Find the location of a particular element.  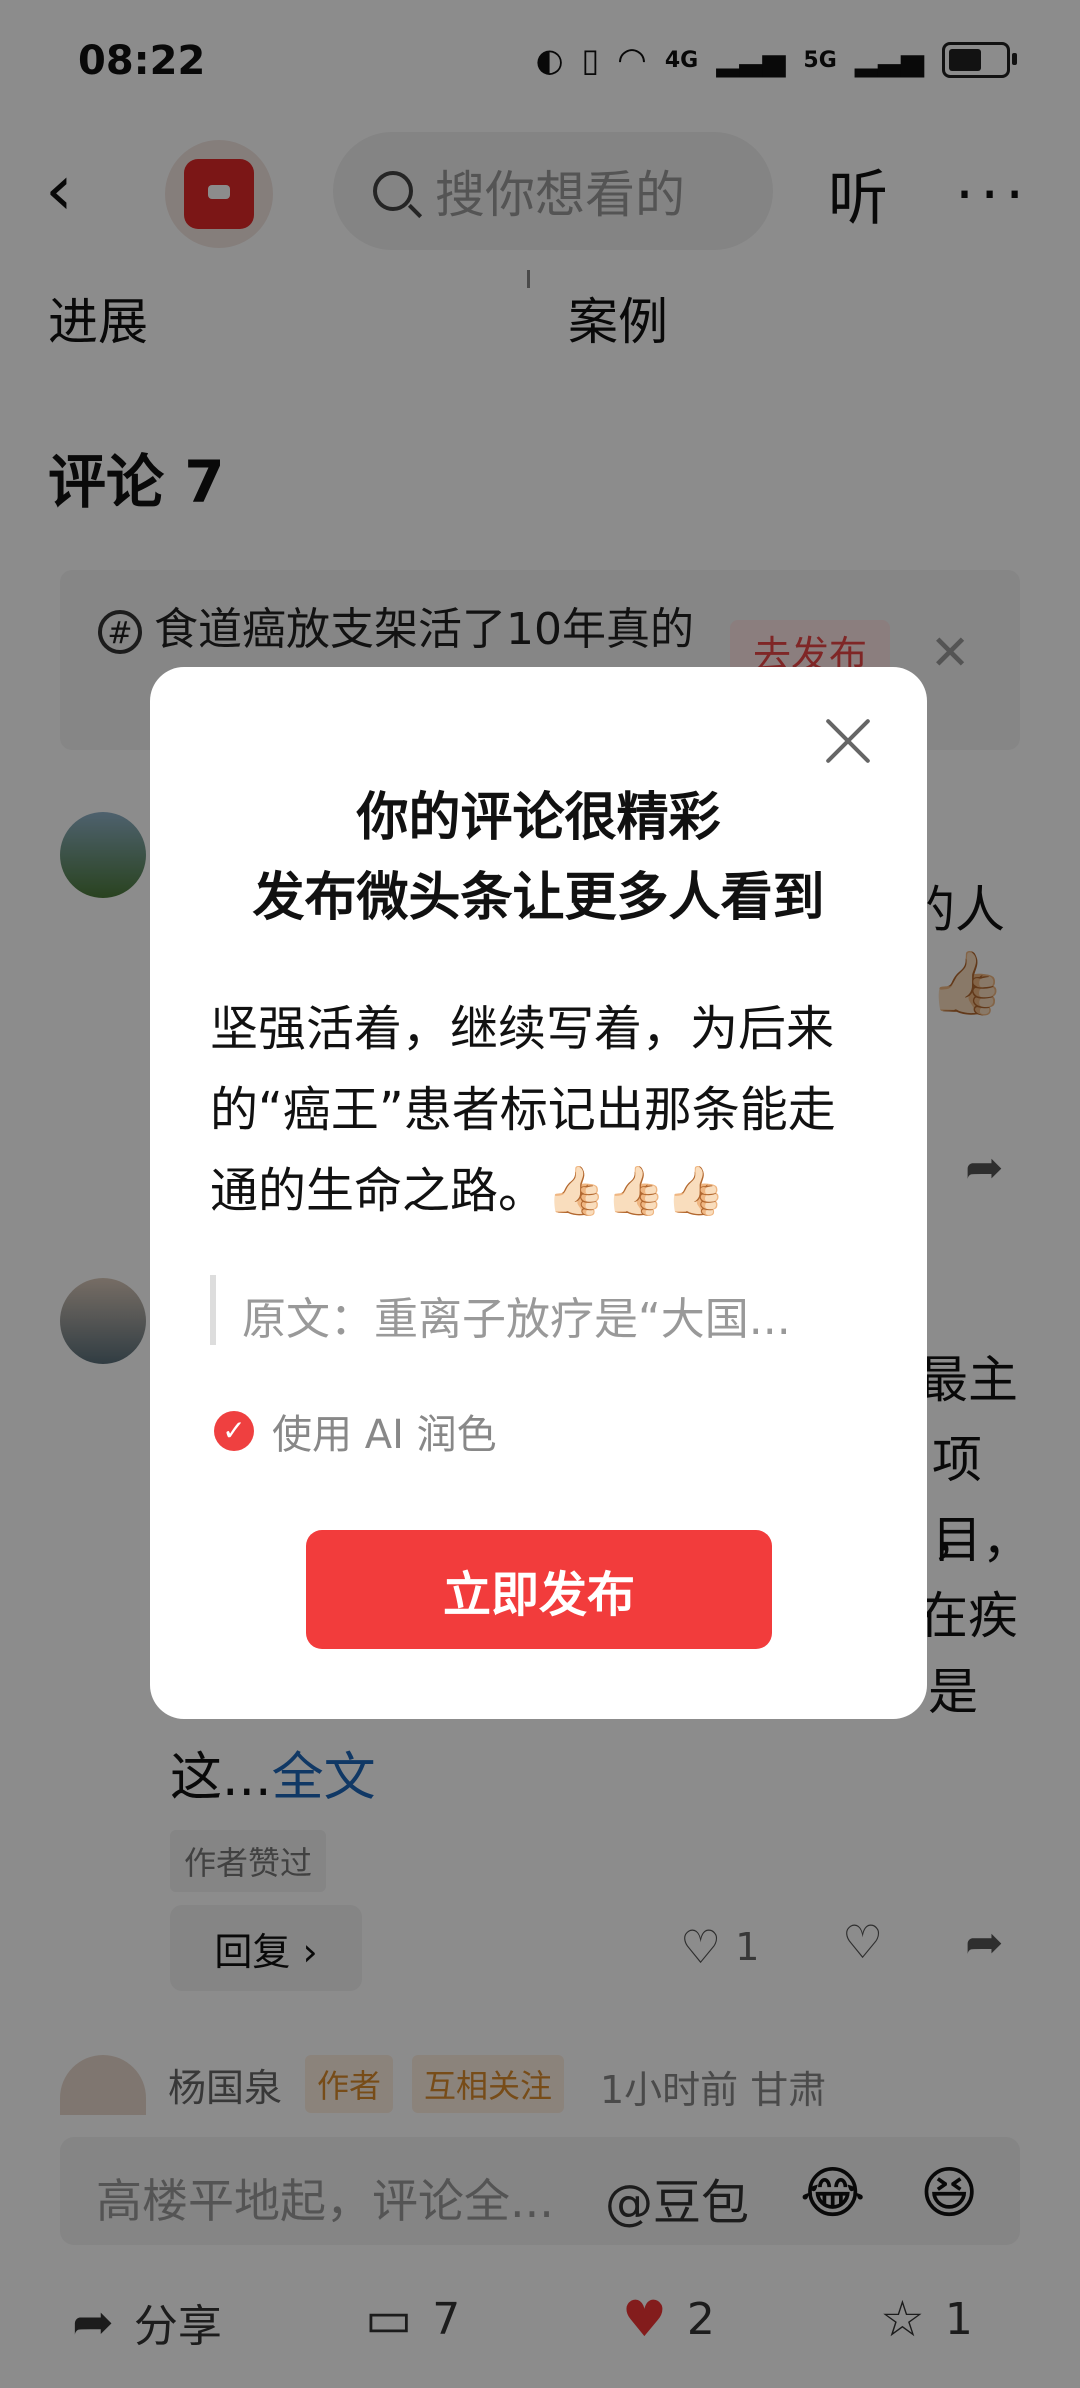

dialog-title-line2: 发布微头条让更多人看到 is located at coordinates (538, 898).